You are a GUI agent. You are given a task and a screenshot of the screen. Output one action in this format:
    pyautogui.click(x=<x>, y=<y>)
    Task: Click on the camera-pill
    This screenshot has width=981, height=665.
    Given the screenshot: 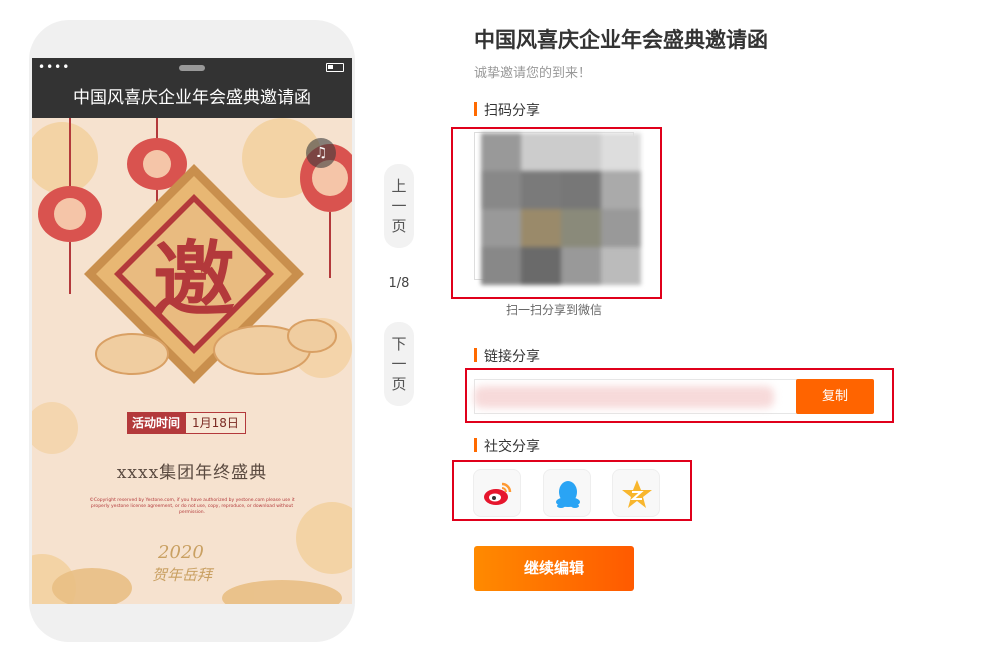 What is the action you would take?
    pyautogui.click(x=192, y=68)
    